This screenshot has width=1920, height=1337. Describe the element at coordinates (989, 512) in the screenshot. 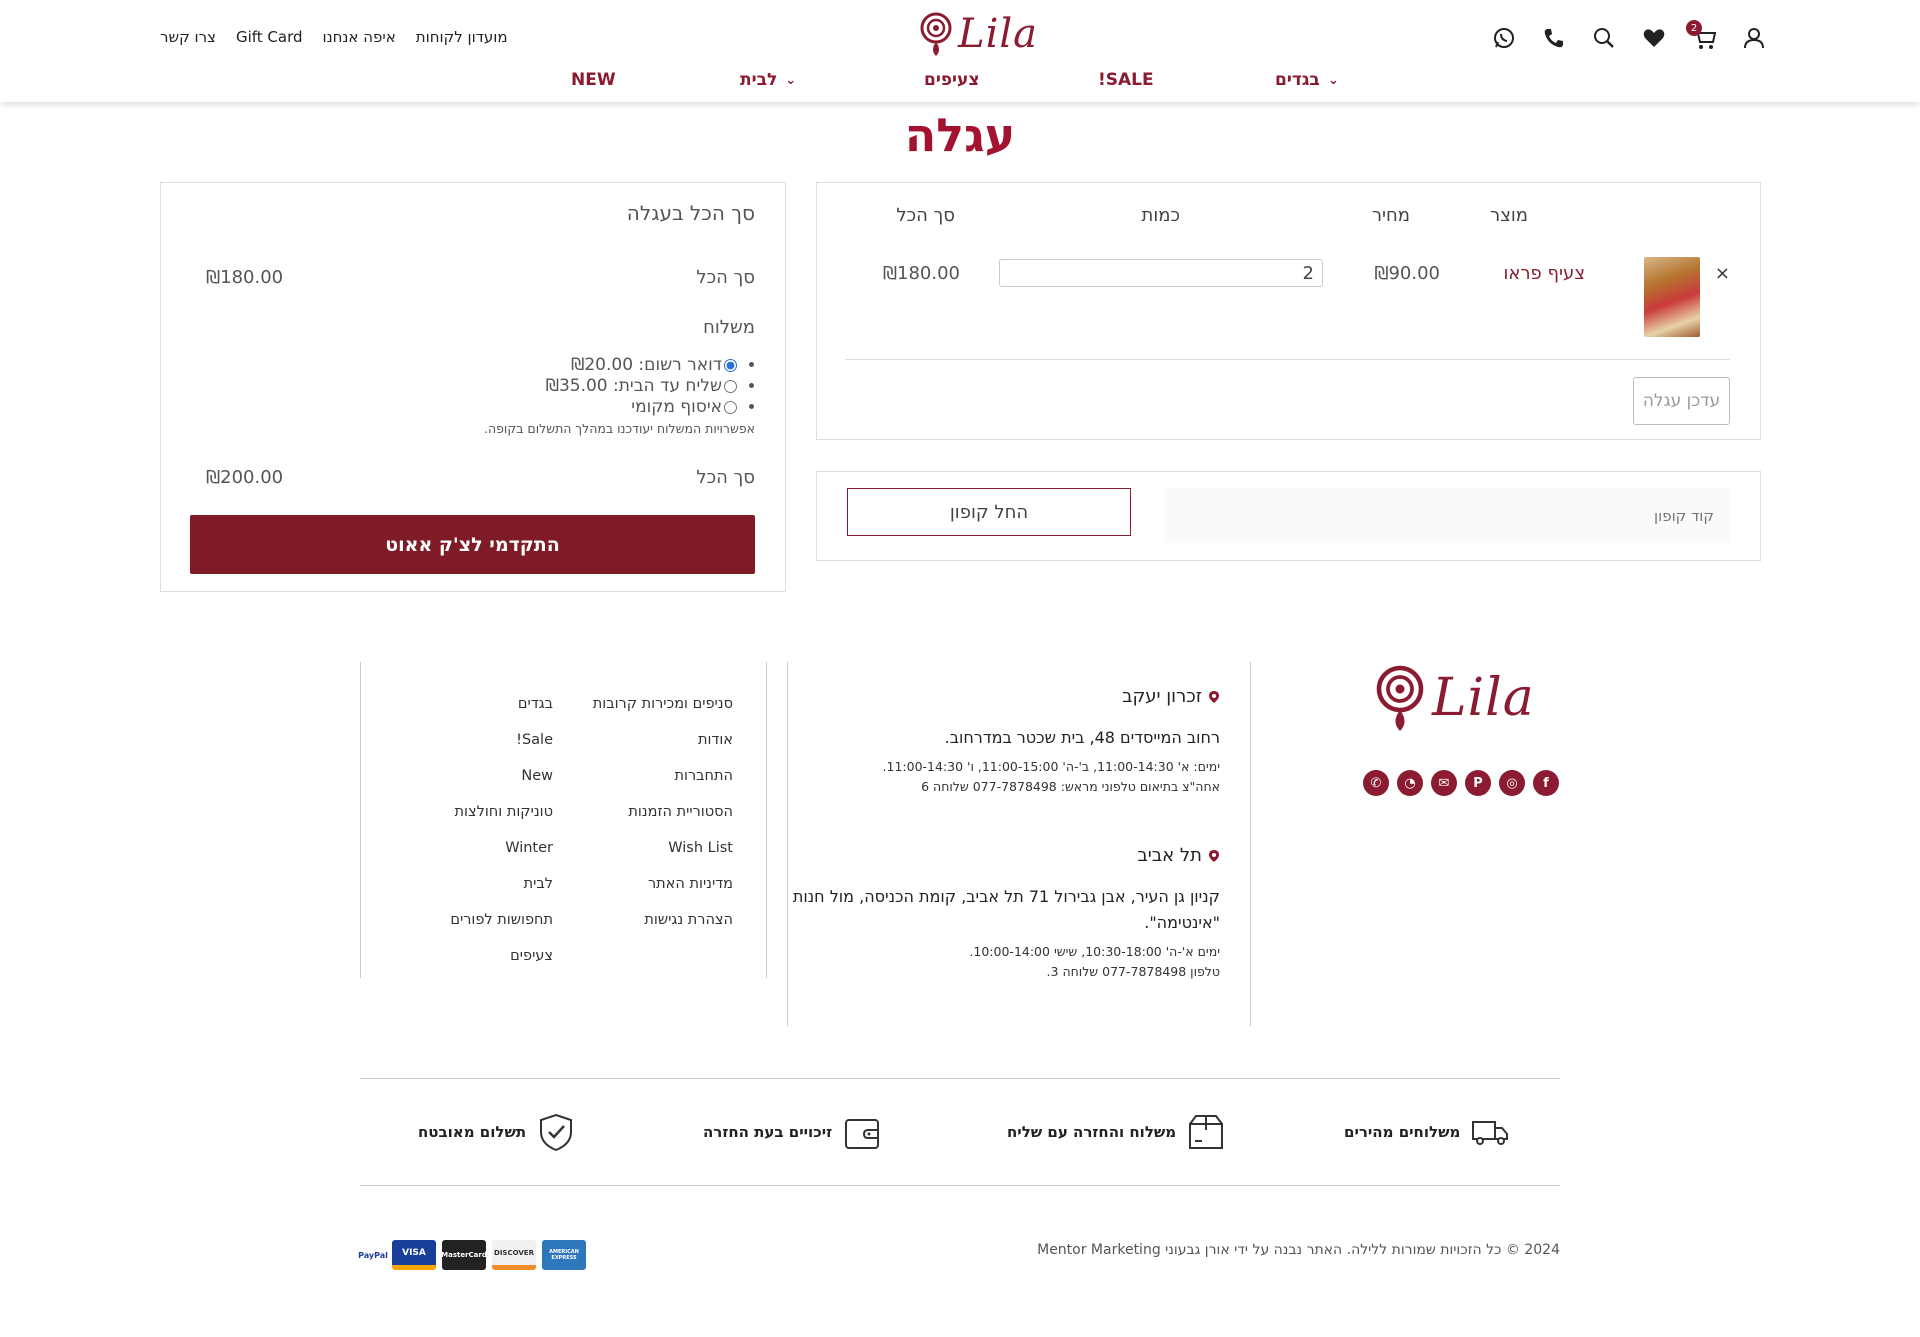

I see `apply-coupon-button: החל קופון` at that location.